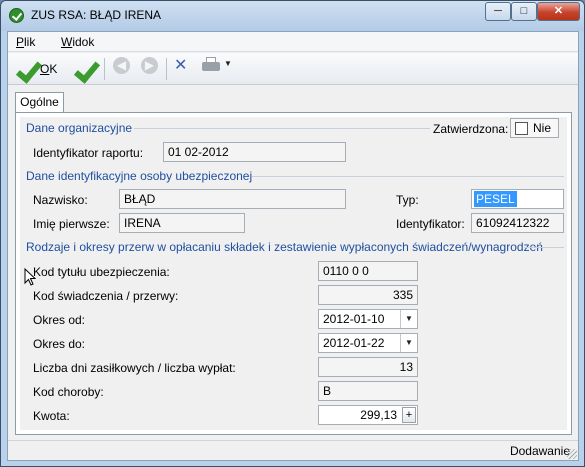  I want to click on identyfikator-raportu-field: 01 02-2012, so click(254, 152).